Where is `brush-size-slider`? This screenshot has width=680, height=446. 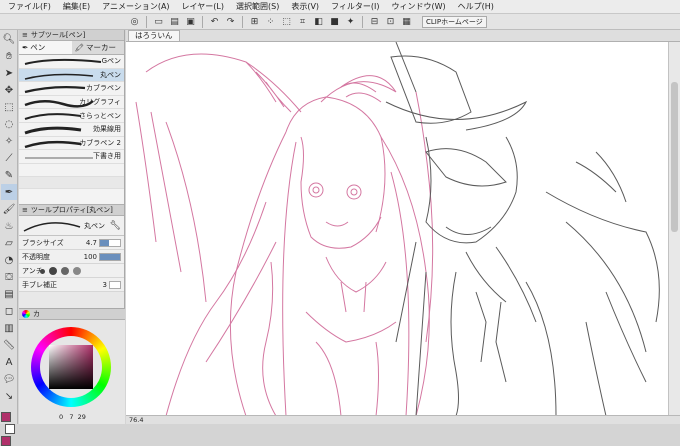
brush-size-slider is located at coordinates (110, 242).